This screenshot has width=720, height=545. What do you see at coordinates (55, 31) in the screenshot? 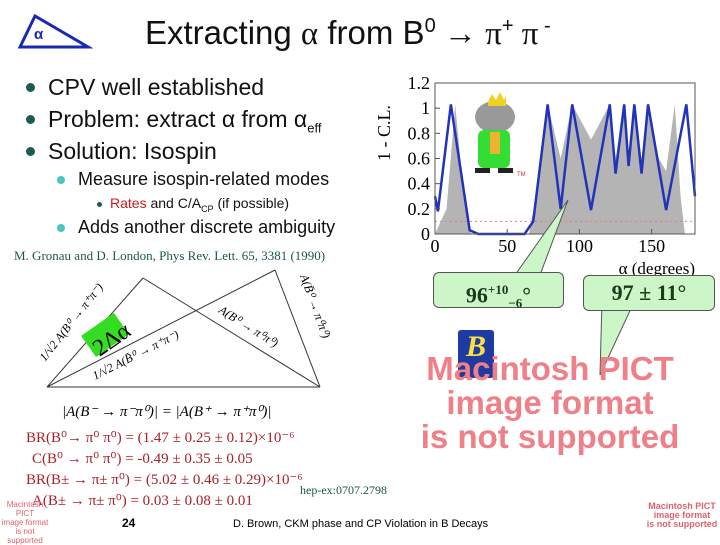
I see `alpha-triangle-logo` at bounding box center [55, 31].